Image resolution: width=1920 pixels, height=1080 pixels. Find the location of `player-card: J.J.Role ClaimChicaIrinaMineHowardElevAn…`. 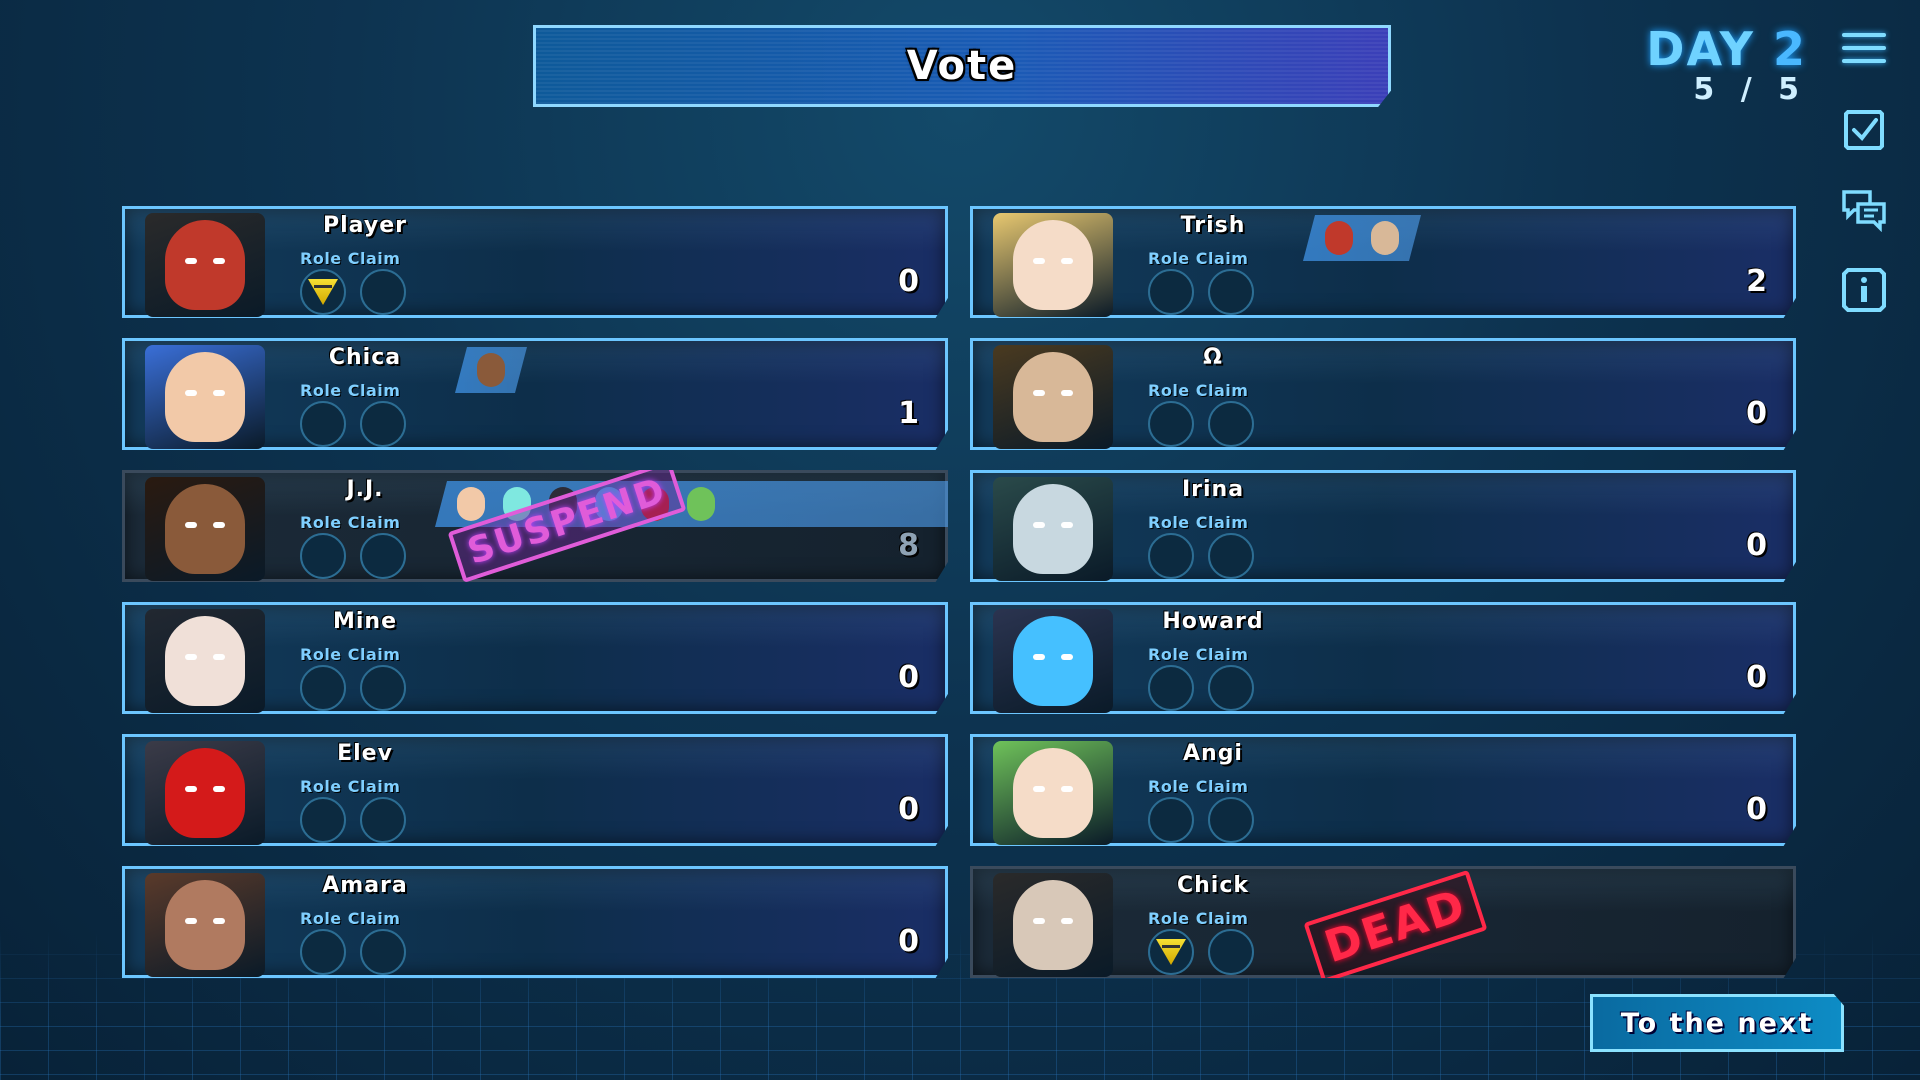

player-card: J.J.Role ClaimChicaIrinaMineHowardElevAn… is located at coordinates (535, 526).